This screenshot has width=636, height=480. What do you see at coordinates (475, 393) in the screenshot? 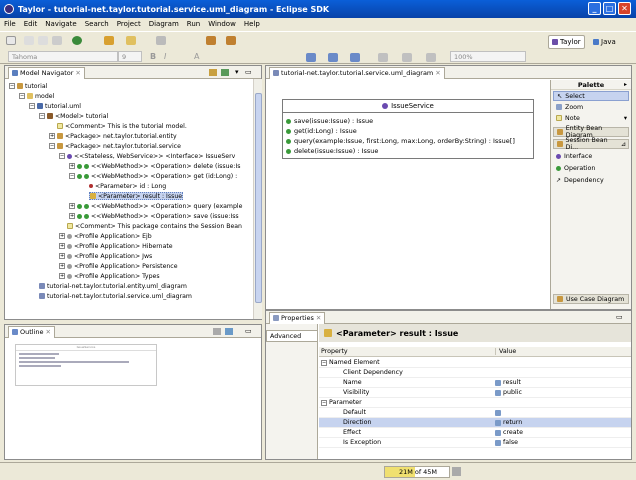
I see `property-row: Visibility public` at bounding box center [475, 393].